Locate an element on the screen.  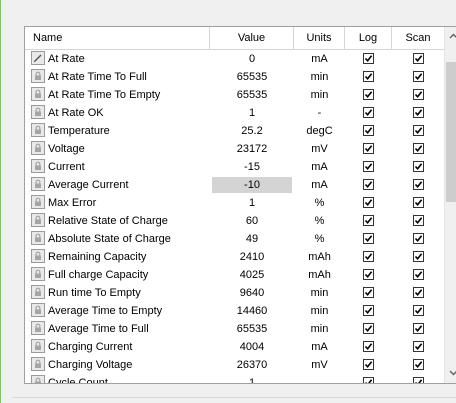
table-row: At Rate OK 1 - is located at coordinates (234, 113).